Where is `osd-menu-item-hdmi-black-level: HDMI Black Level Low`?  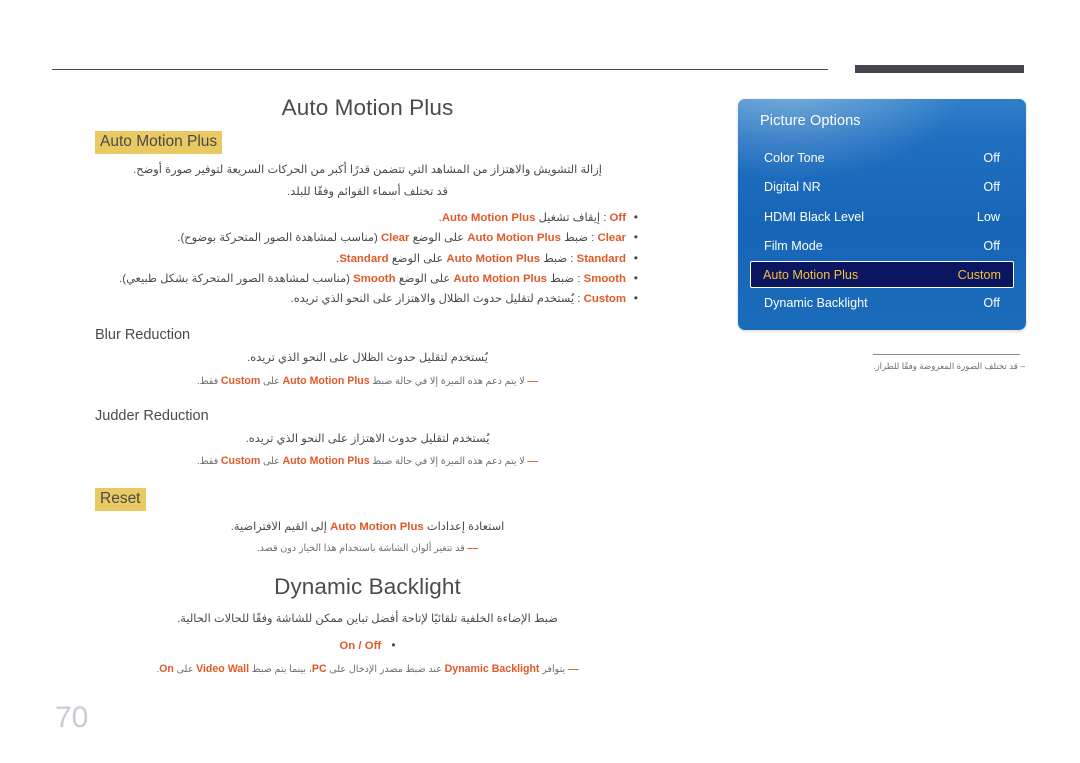 osd-menu-item-hdmi-black-level: HDMI Black Level Low is located at coordinates (882, 217).